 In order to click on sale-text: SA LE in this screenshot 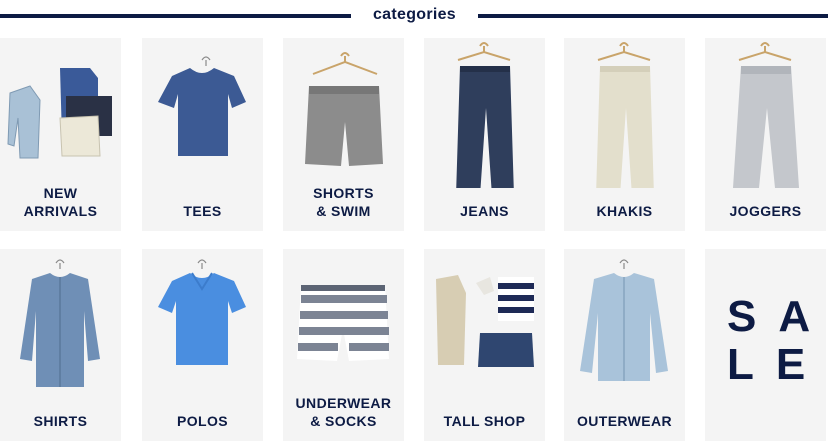, I will do `click(776, 340)`.